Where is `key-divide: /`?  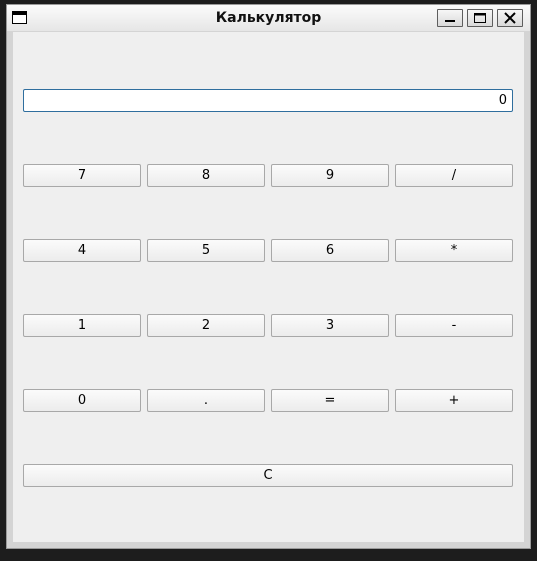
key-divide: / is located at coordinates (454, 175).